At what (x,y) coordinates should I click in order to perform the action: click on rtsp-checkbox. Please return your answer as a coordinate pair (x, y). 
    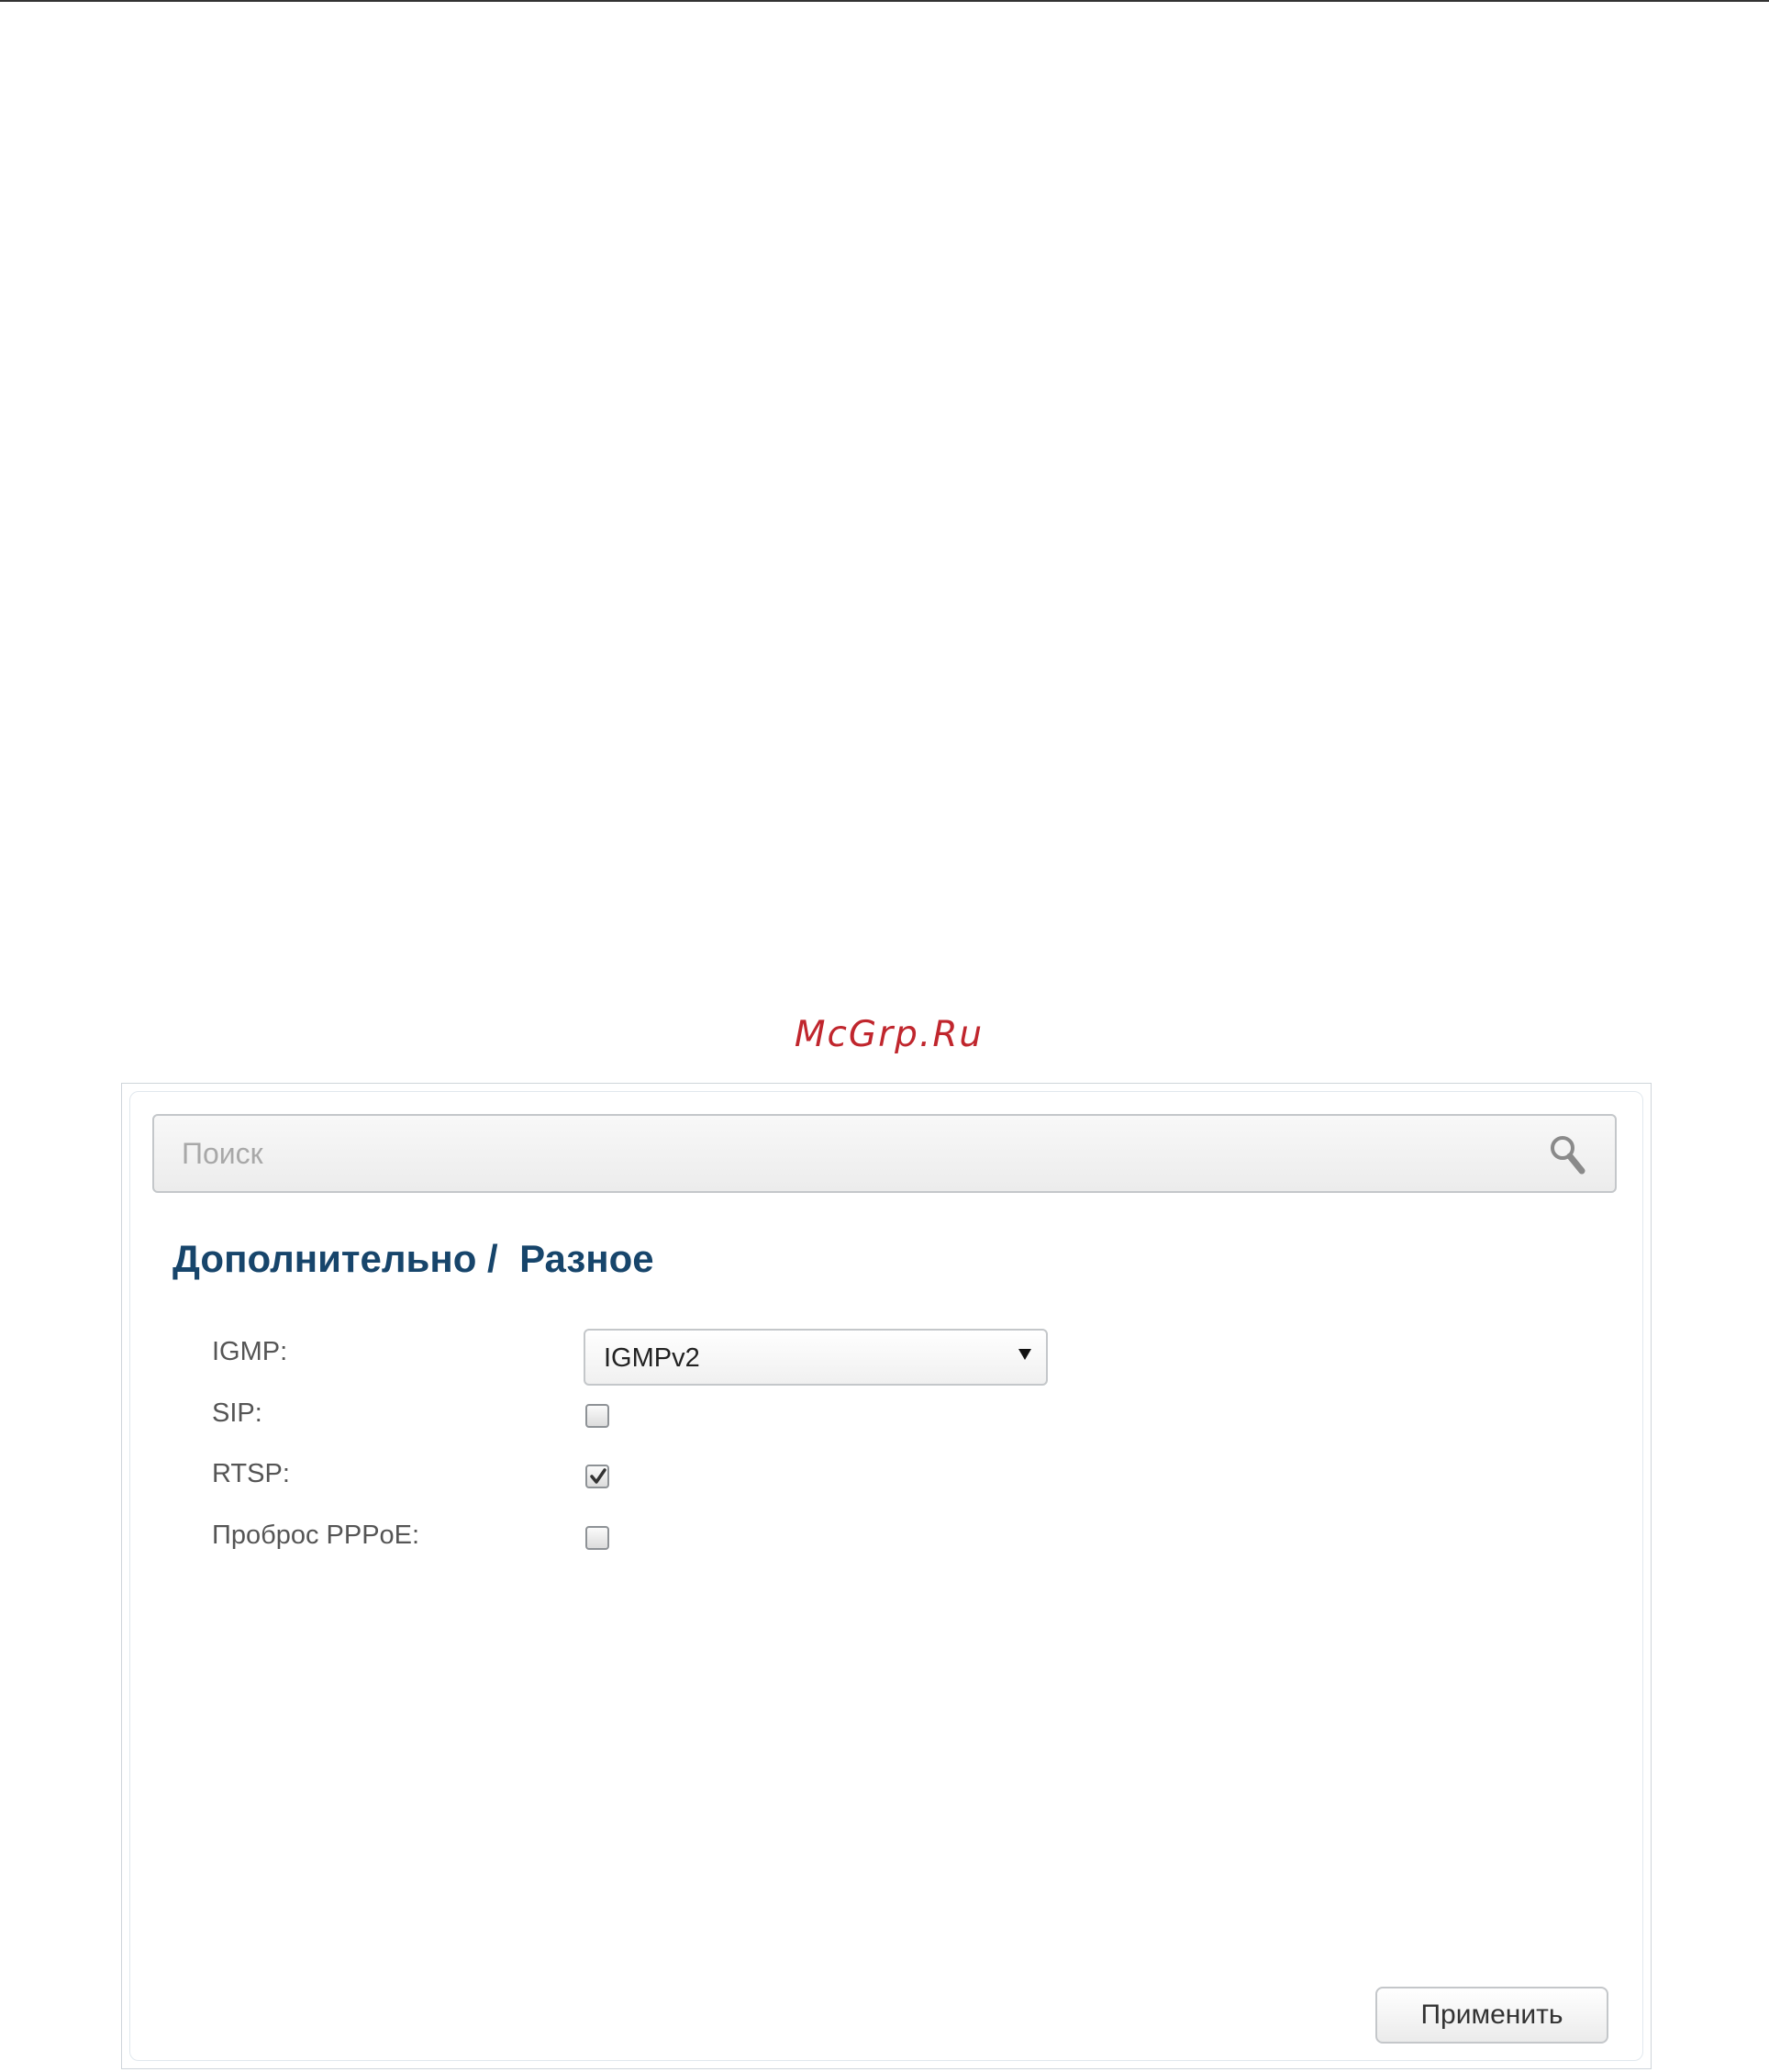
    Looking at the image, I should click on (597, 1476).